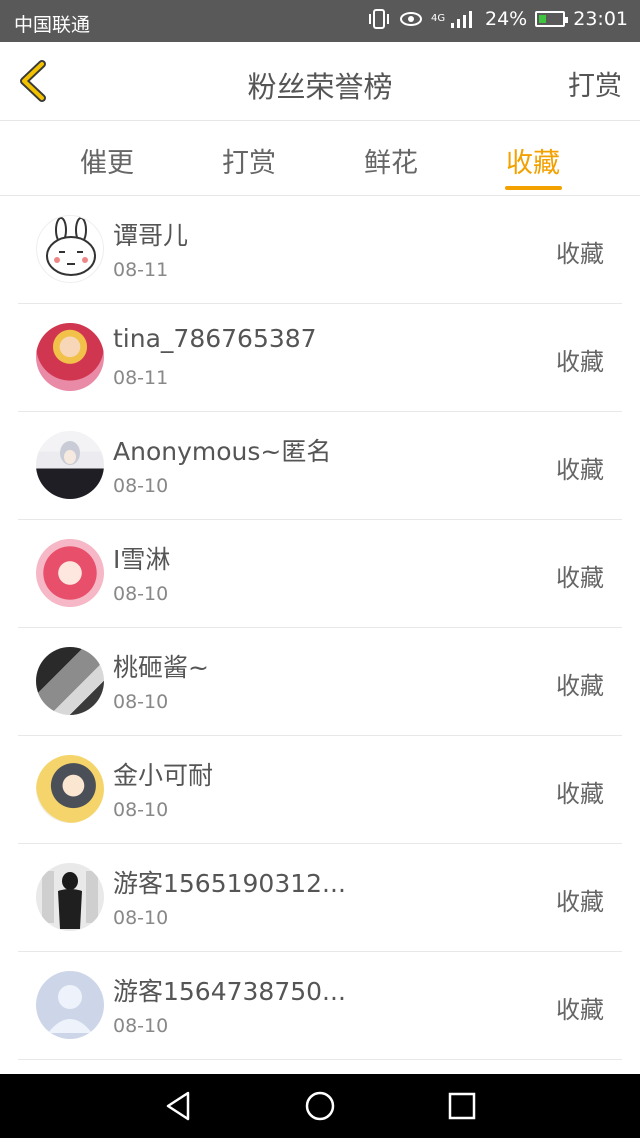 The width and height of the screenshot is (640, 1138). Describe the element at coordinates (320, 358) in the screenshot. I see `list-item: tina_786765387 08-11 收藏` at that location.